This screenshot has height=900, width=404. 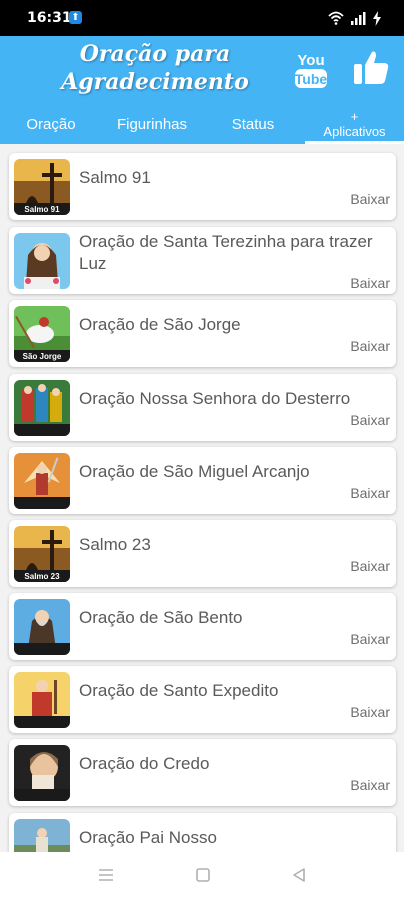 What do you see at coordinates (51, 124) in the screenshot?
I see `tab-label: Oração` at bounding box center [51, 124].